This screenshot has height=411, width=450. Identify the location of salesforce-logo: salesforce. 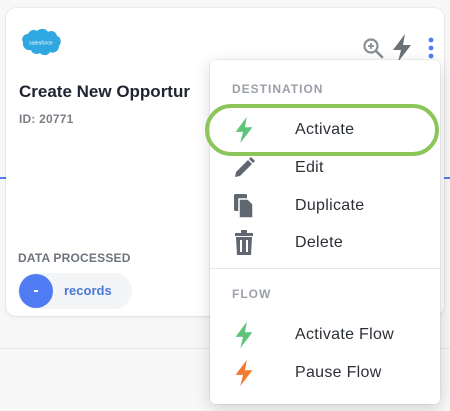
(41, 42).